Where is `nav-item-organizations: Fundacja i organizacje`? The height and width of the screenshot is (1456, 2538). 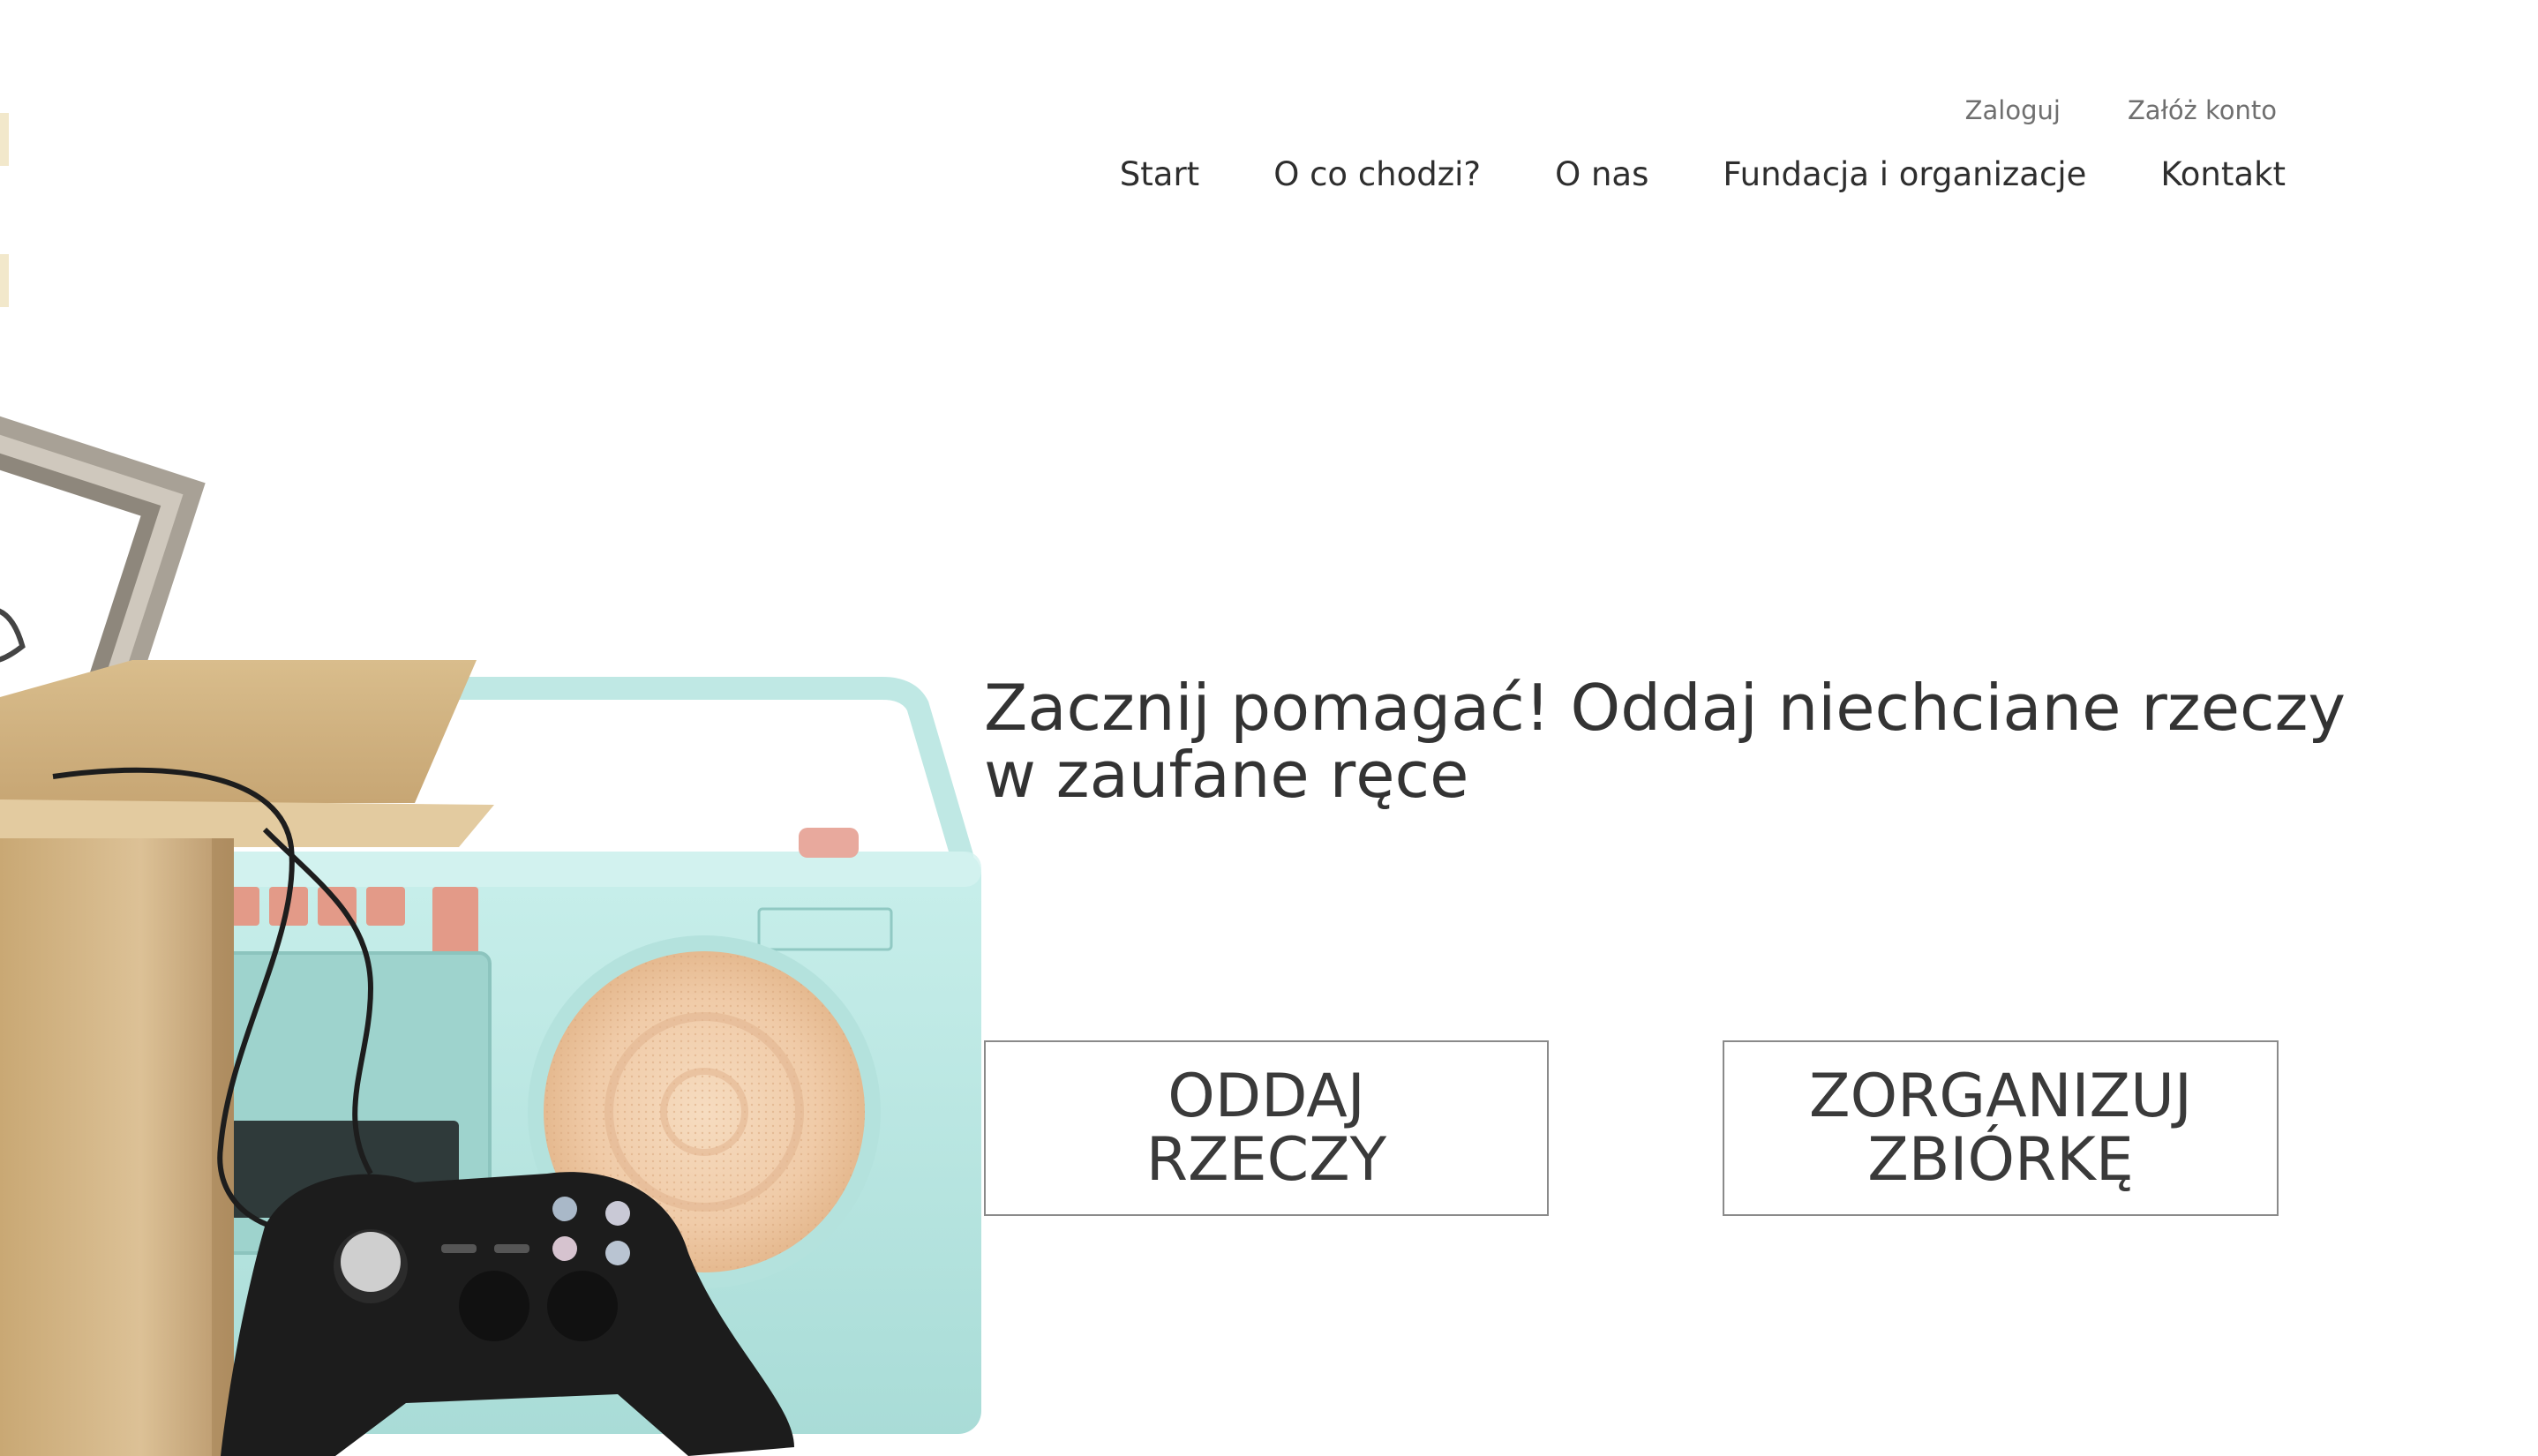 nav-item-organizations: Fundacja i organizacje is located at coordinates (1904, 181).